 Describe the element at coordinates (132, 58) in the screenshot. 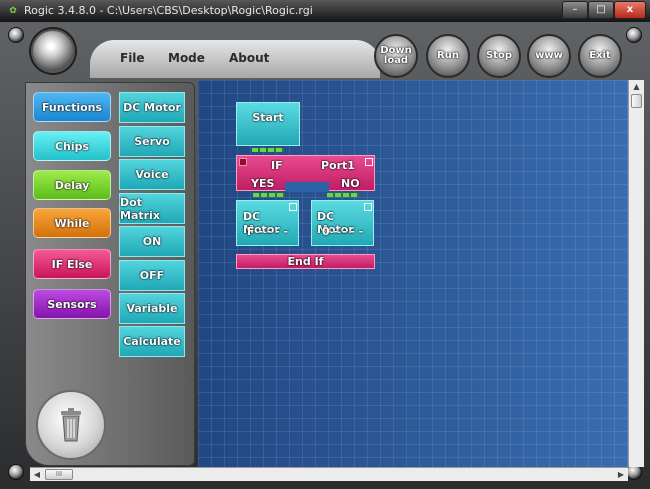

I see `menu-file: File` at that location.